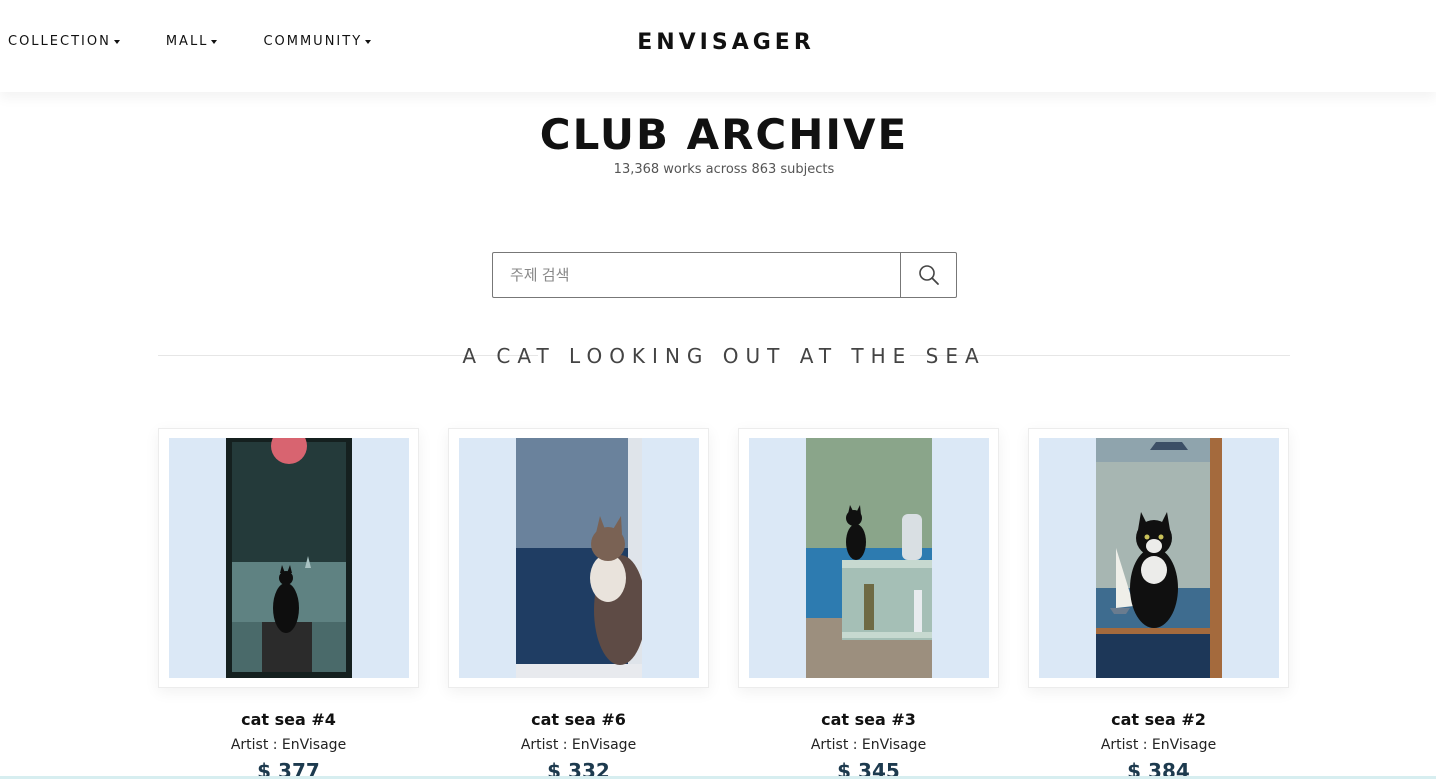 This screenshot has width=1436, height=779. I want to click on cat-painting-moon, so click(289, 558).